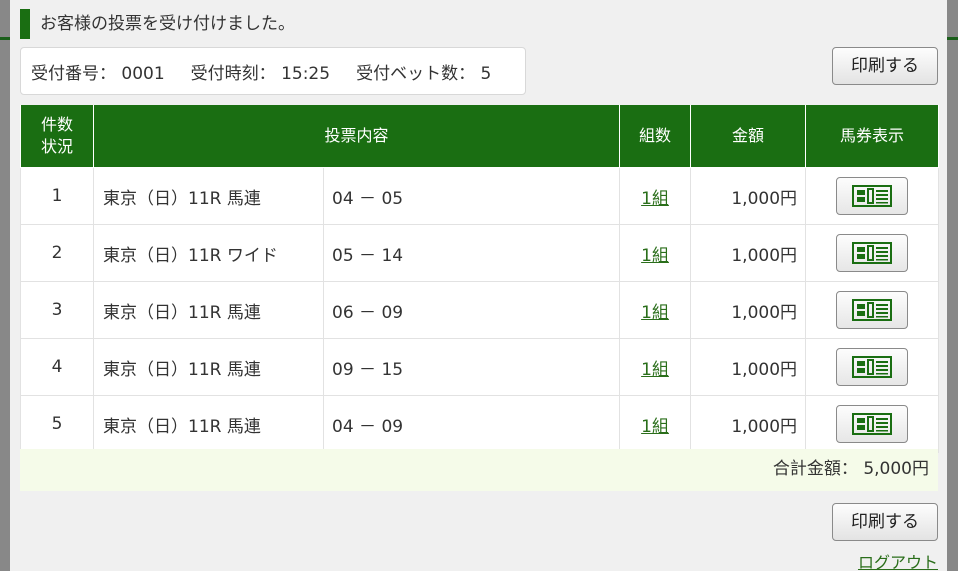 The height and width of the screenshot is (571, 958). What do you see at coordinates (471, 424) in the screenshot?
I see `row-combination: 04 － 09` at bounding box center [471, 424].